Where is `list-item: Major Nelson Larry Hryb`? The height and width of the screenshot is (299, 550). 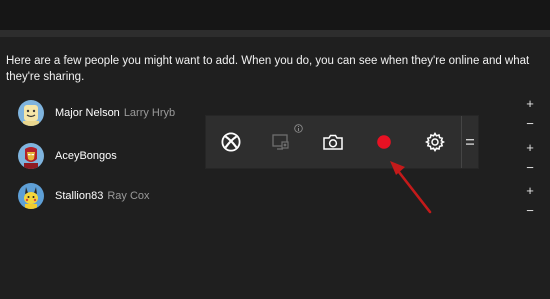
list-item: Major Nelson Larry Hryb is located at coordinates (96, 113).